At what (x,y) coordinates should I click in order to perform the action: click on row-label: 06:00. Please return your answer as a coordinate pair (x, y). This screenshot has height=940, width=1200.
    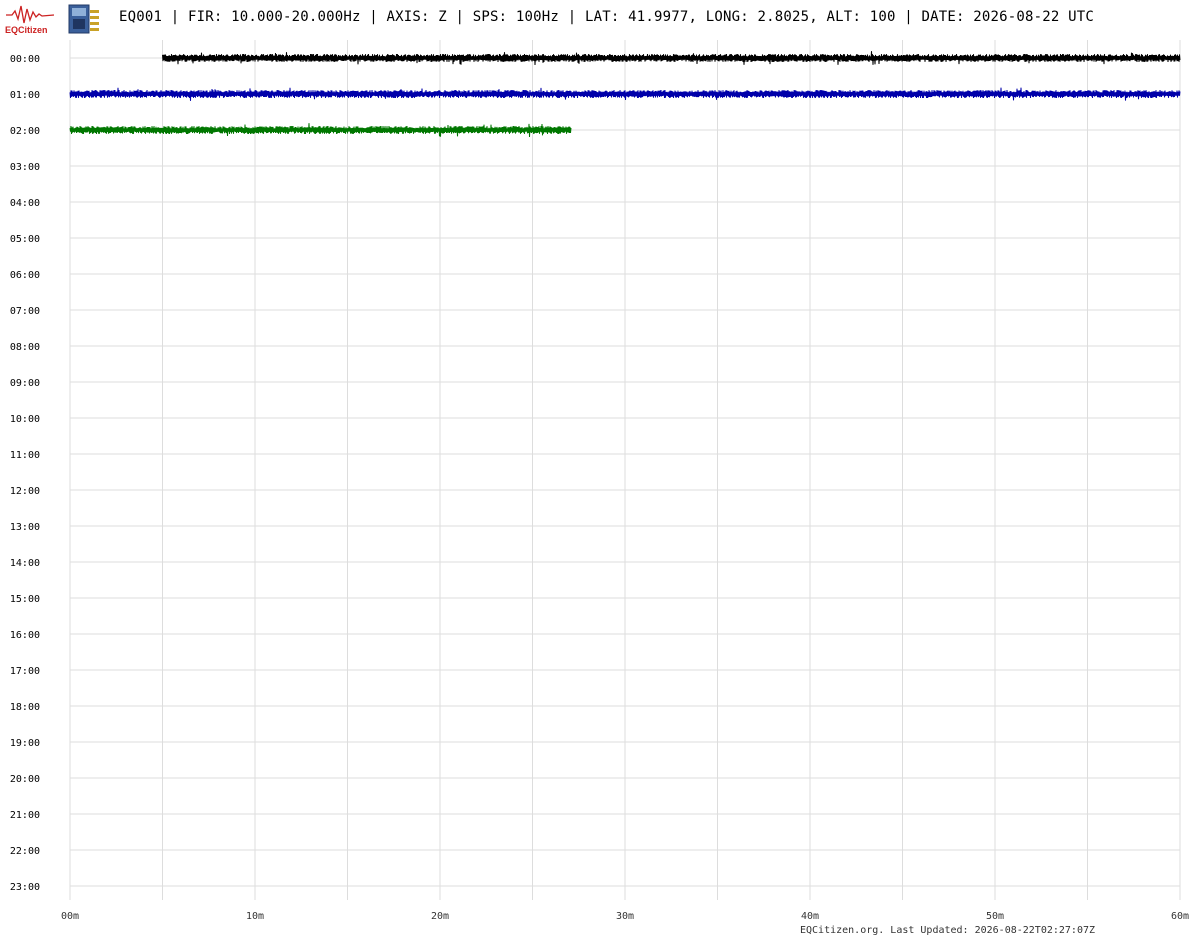
    Looking at the image, I should click on (25, 275).